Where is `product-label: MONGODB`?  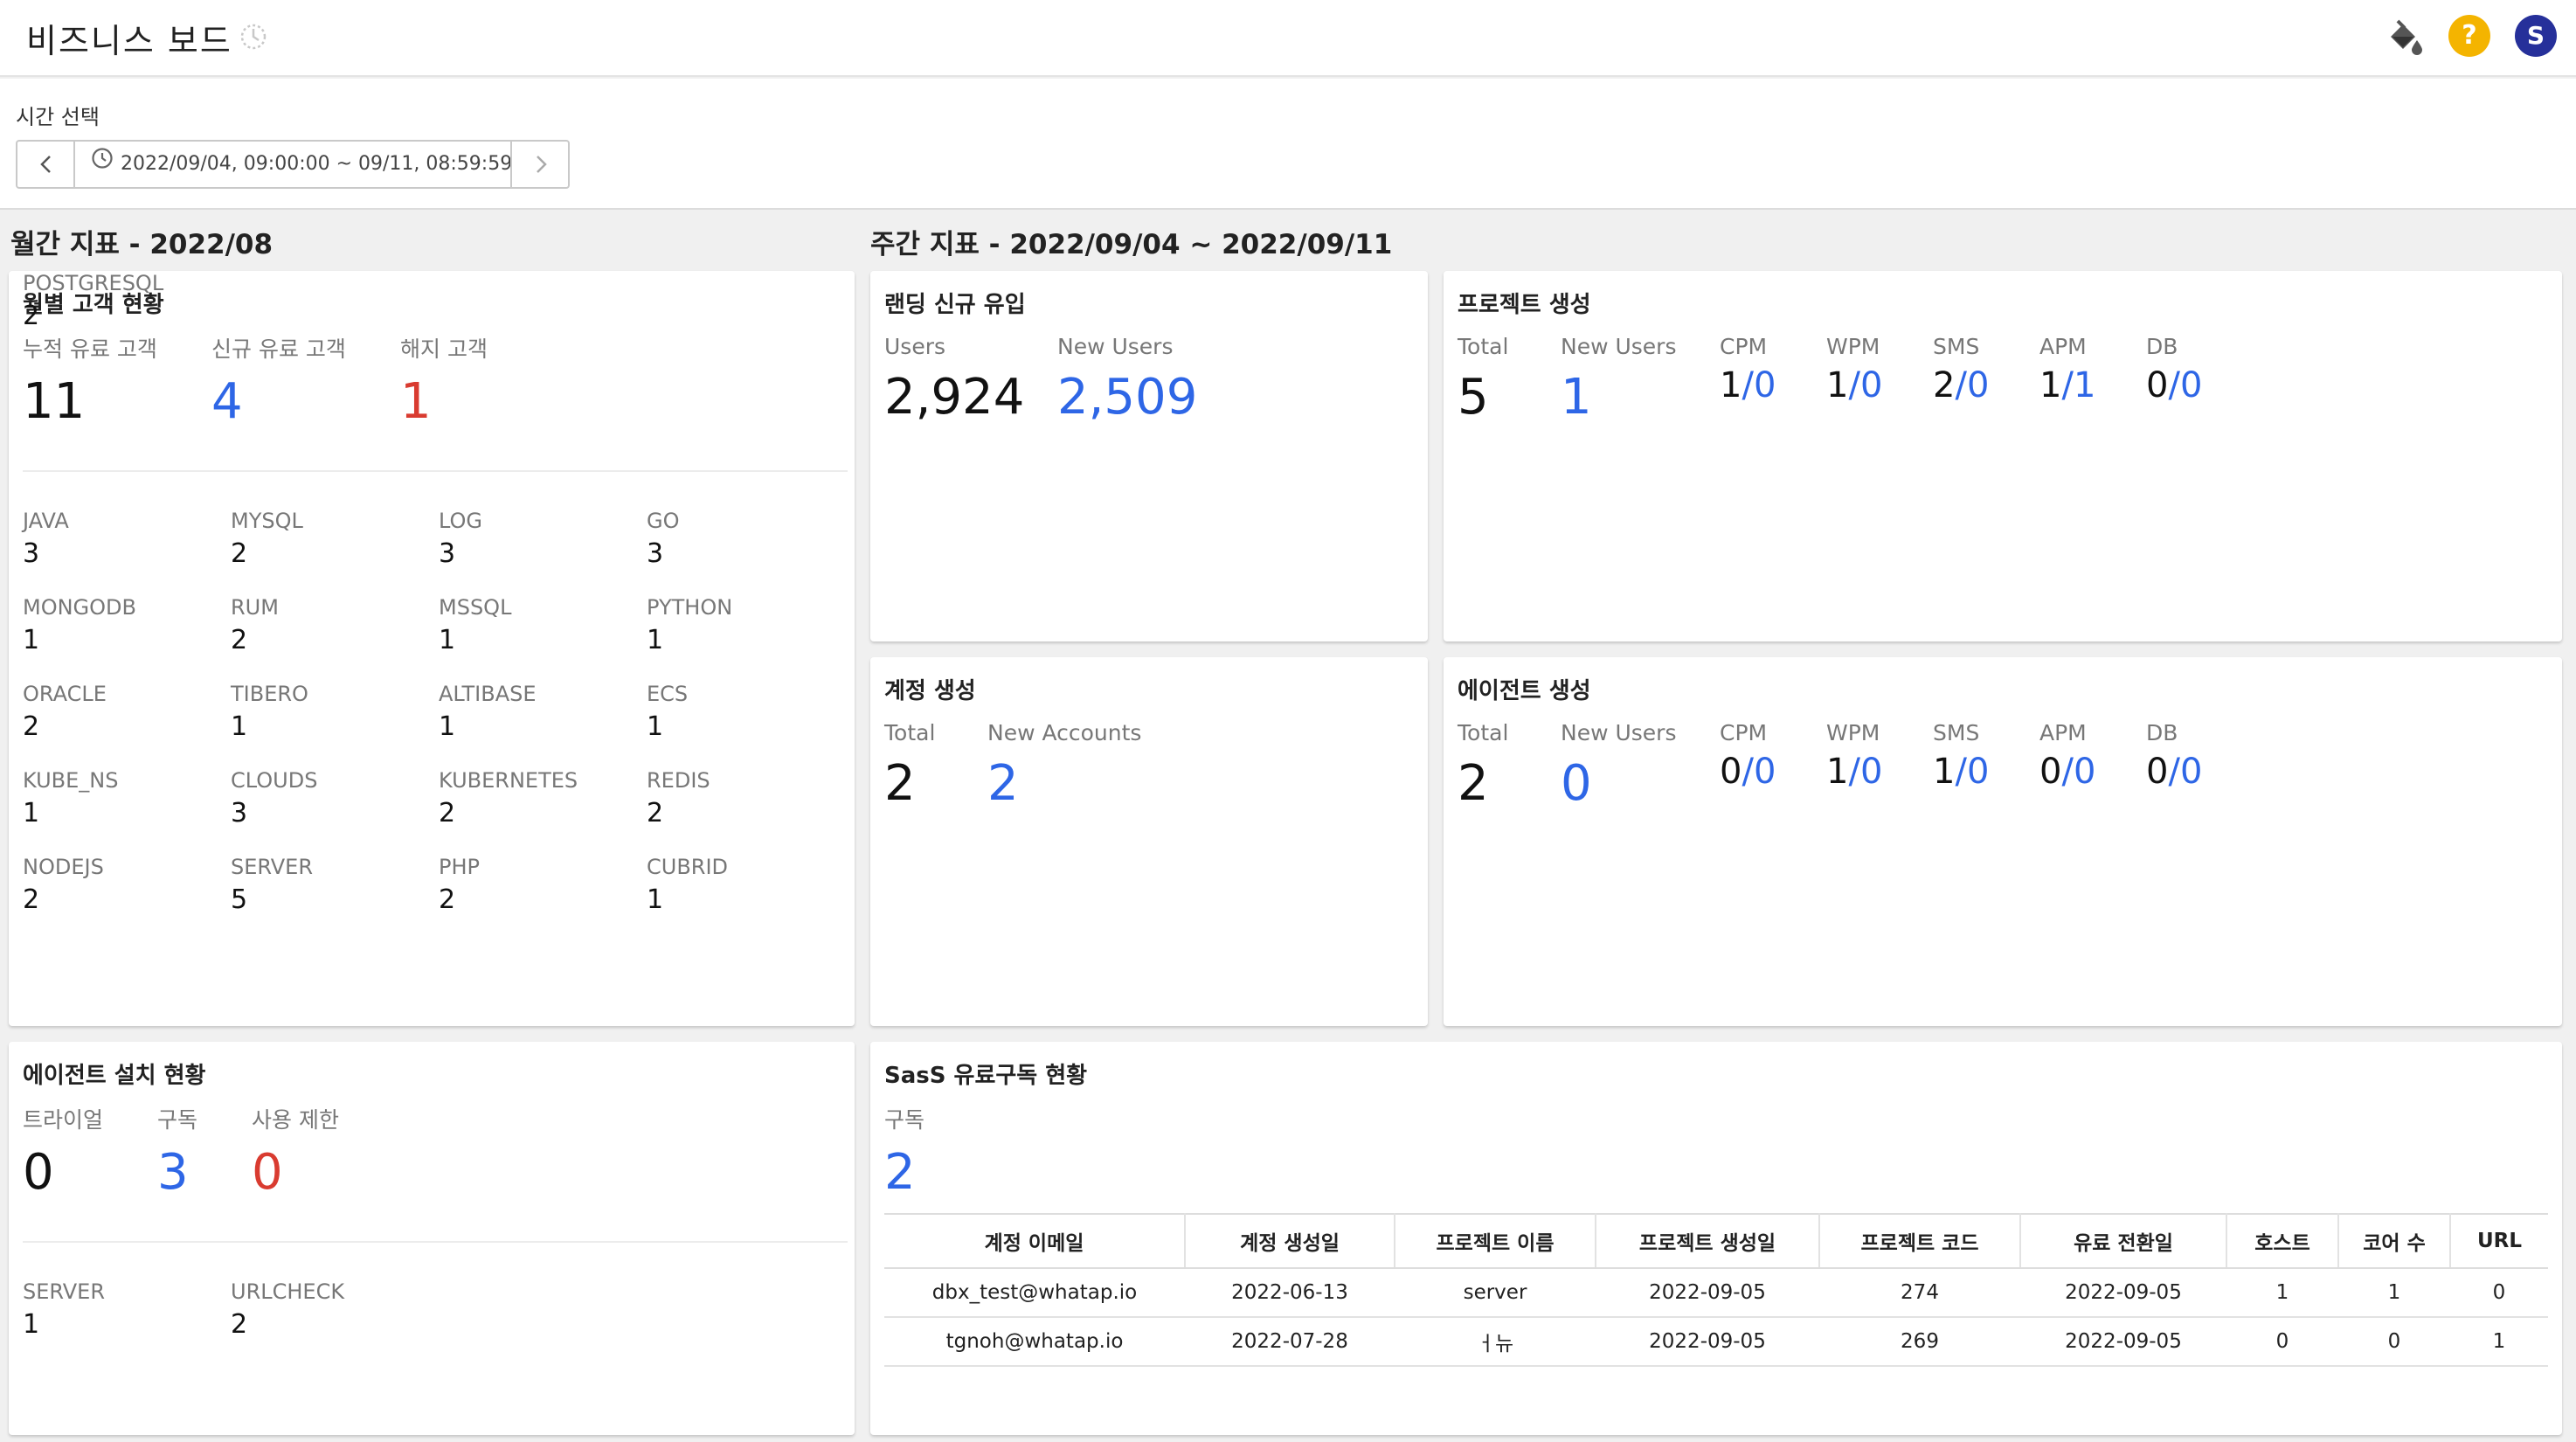 product-label: MONGODB is located at coordinates (79, 607).